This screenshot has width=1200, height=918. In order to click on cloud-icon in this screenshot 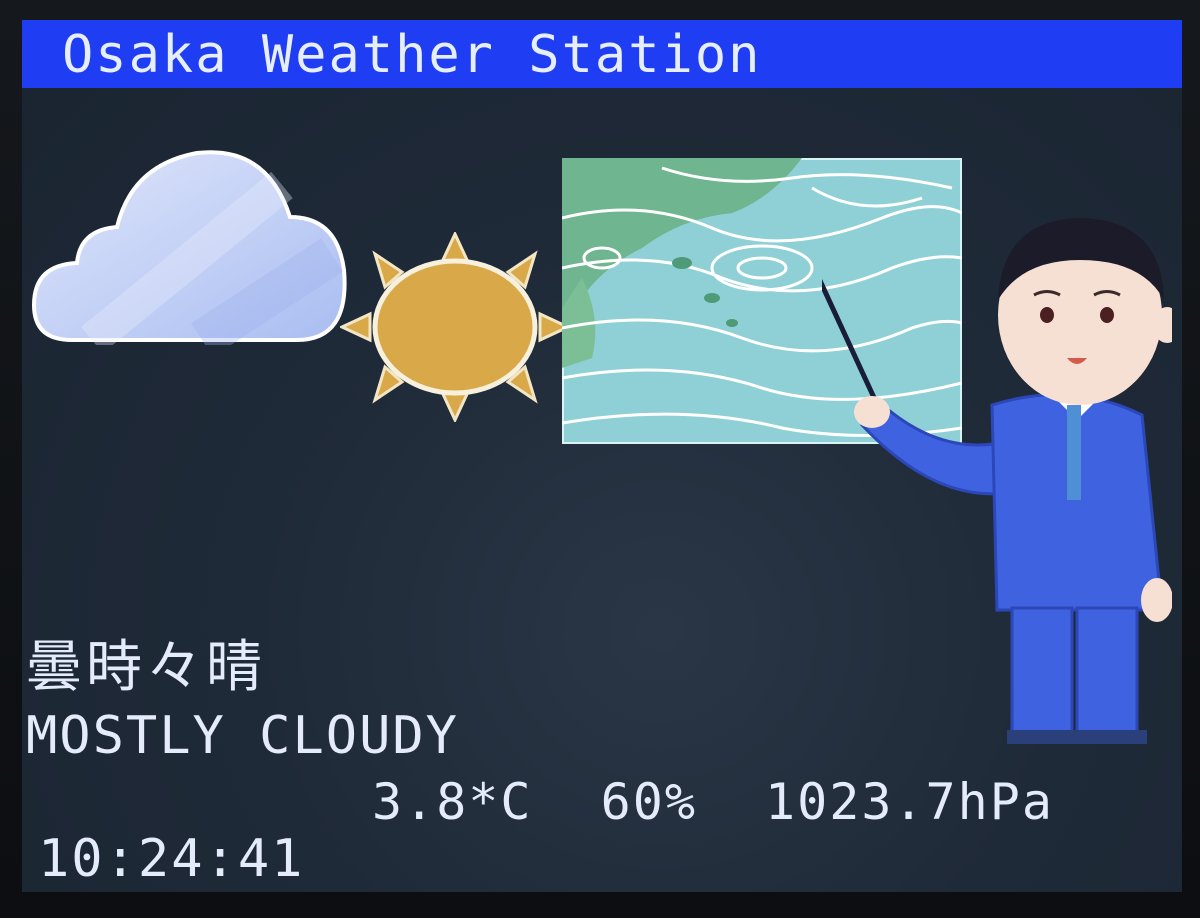, I will do `click(189, 247)`.